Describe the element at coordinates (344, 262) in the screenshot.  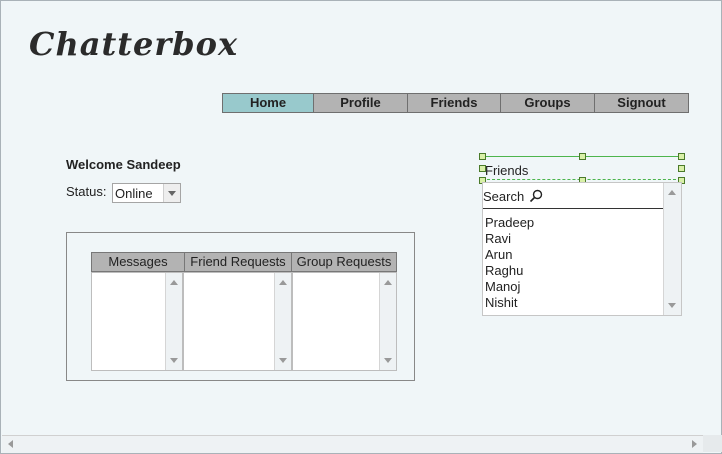
I see `tab-group-requests: Group Requests` at that location.